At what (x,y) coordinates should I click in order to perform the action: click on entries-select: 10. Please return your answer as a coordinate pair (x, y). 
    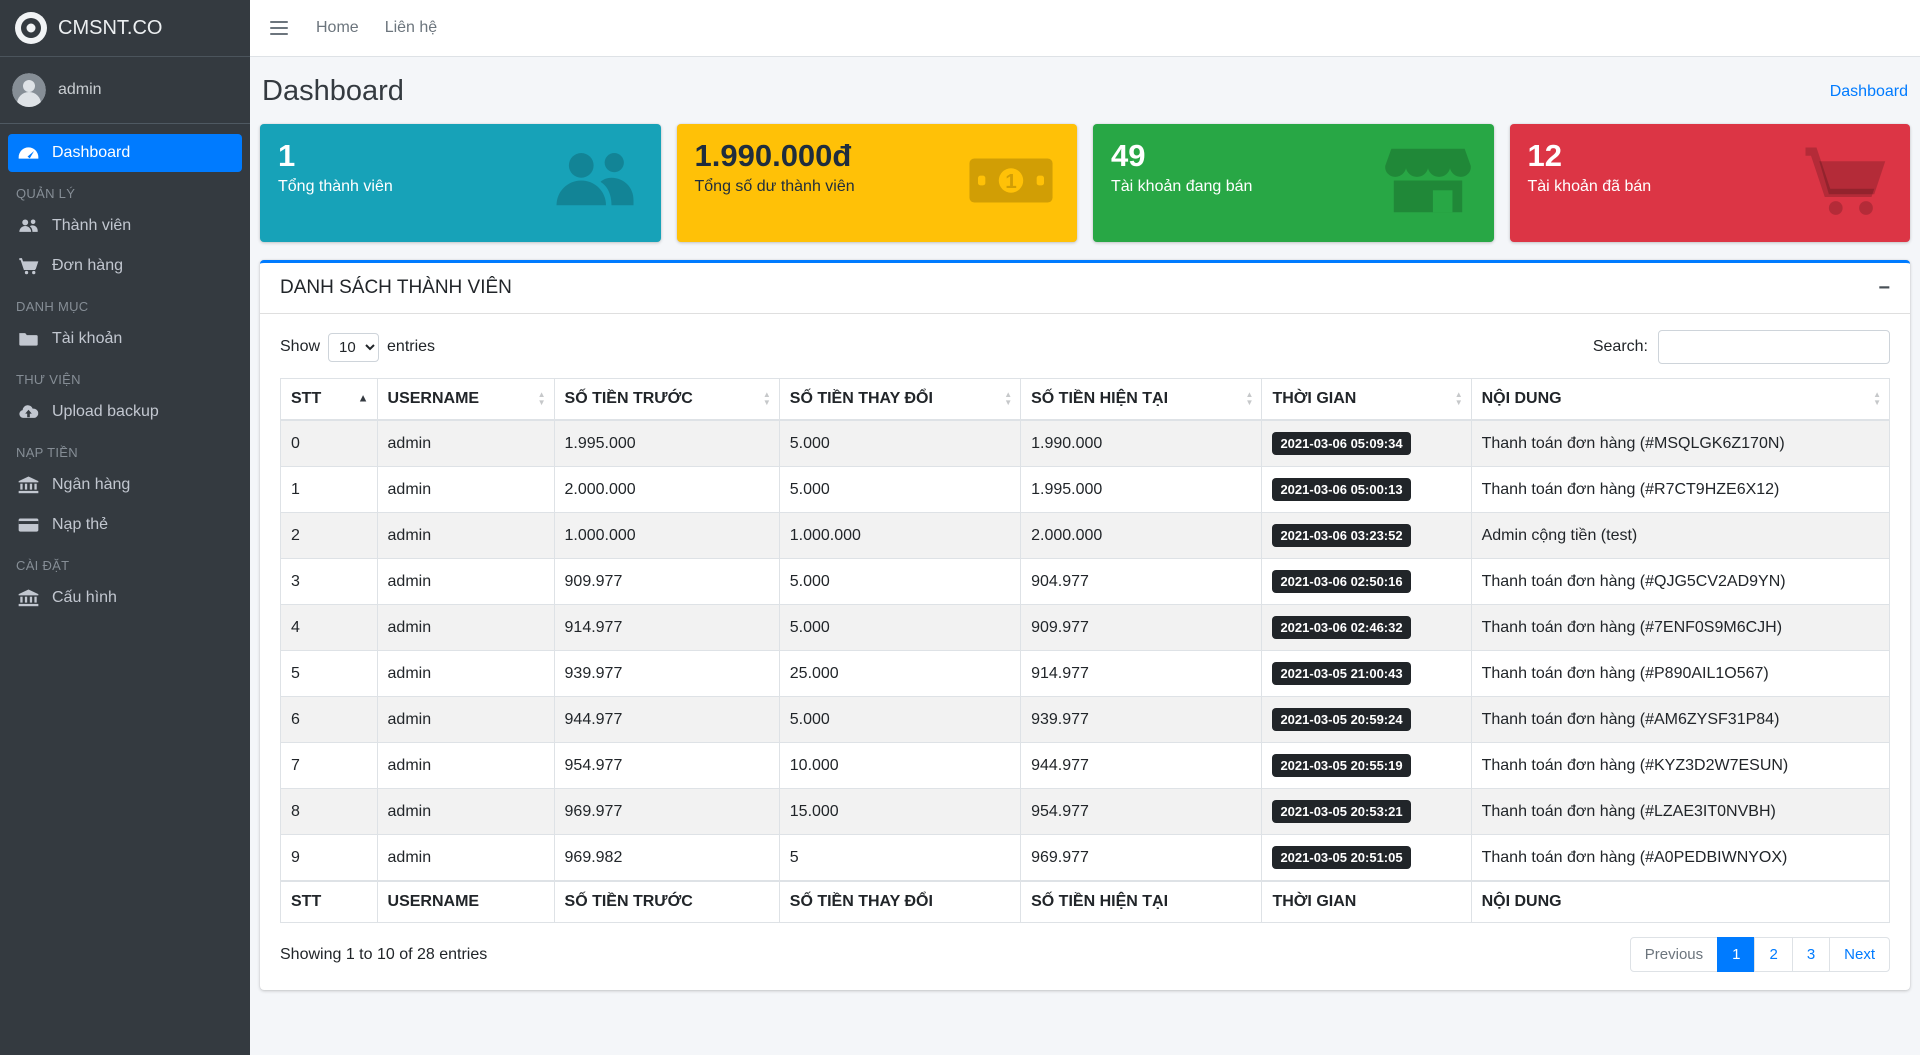
    Looking at the image, I should click on (354, 347).